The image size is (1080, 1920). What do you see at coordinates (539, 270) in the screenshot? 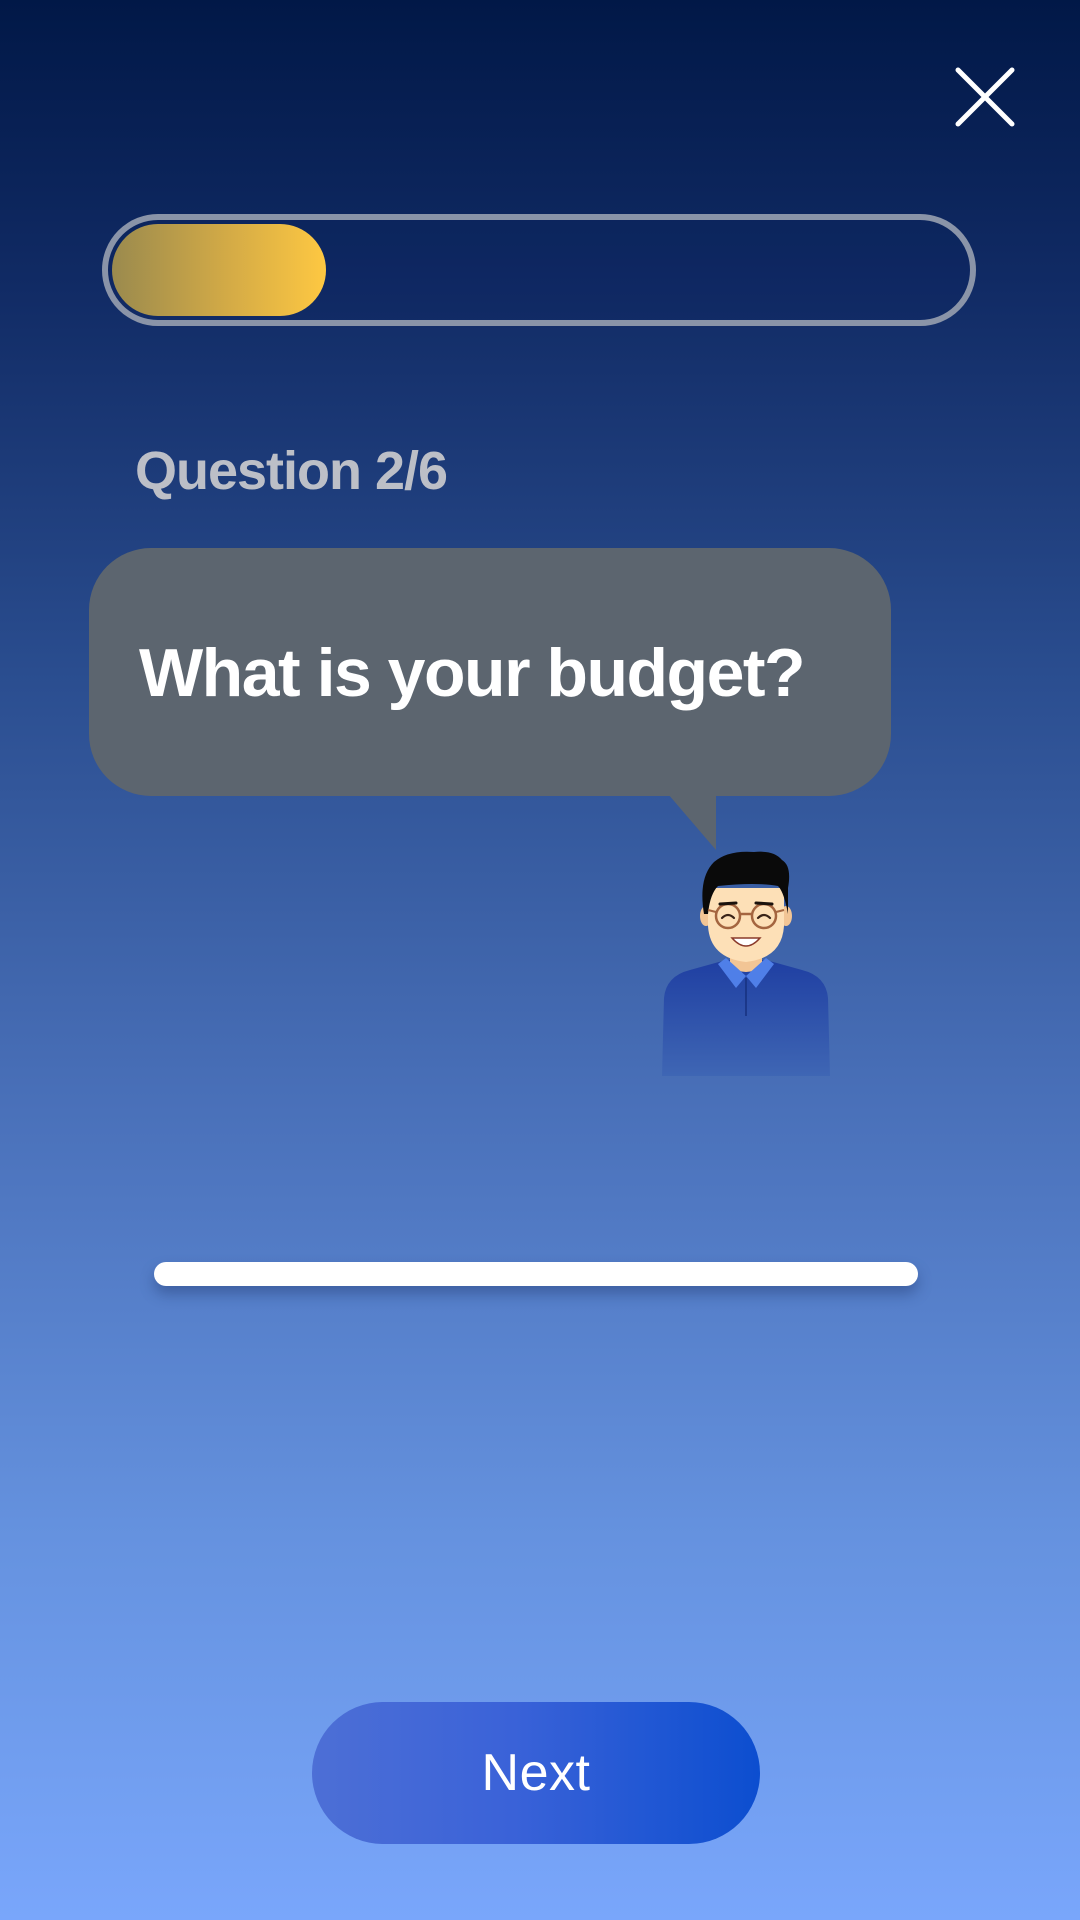
I see `progress-bar` at bounding box center [539, 270].